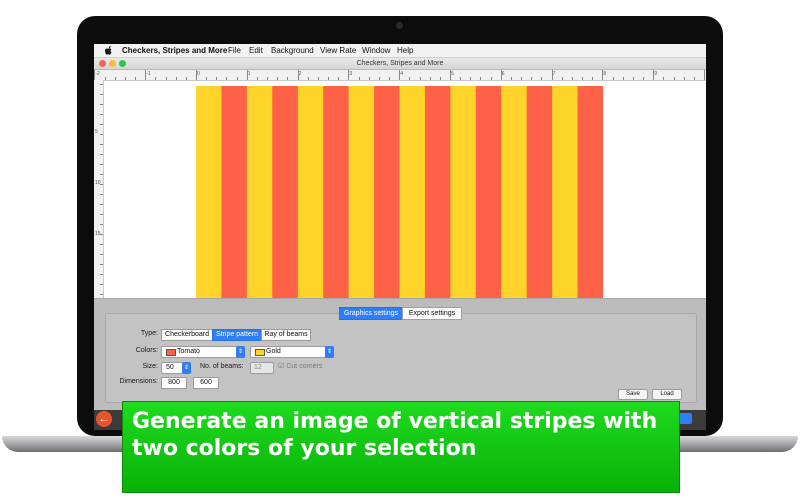 This screenshot has height=500, width=800. What do you see at coordinates (109, 49) in the screenshot?
I see `apple-icon` at bounding box center [109, 49].